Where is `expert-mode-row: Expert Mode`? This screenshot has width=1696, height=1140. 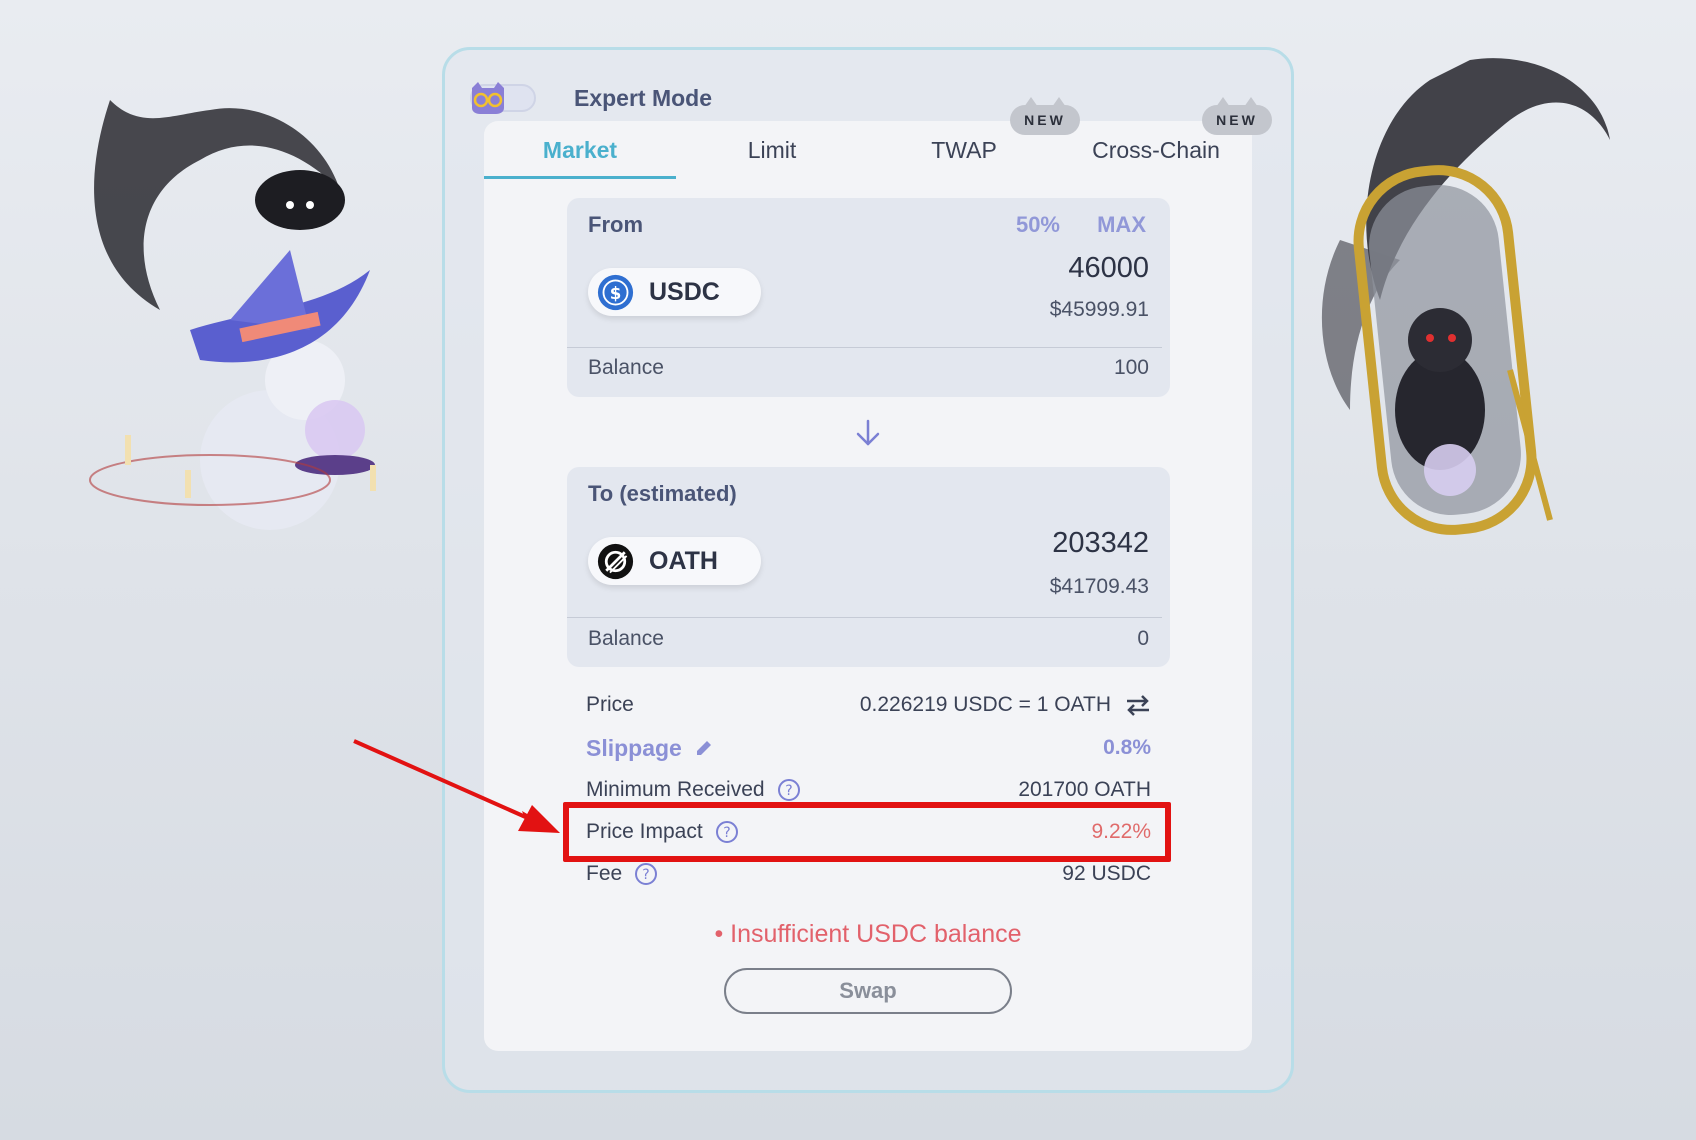
expert-mode-row: Expert Mode is located at coordinates (591, 98).